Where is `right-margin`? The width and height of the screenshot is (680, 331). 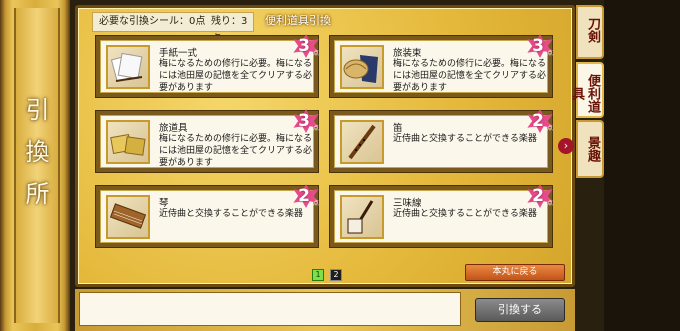 right-margin is located at coordinates (642, 165).